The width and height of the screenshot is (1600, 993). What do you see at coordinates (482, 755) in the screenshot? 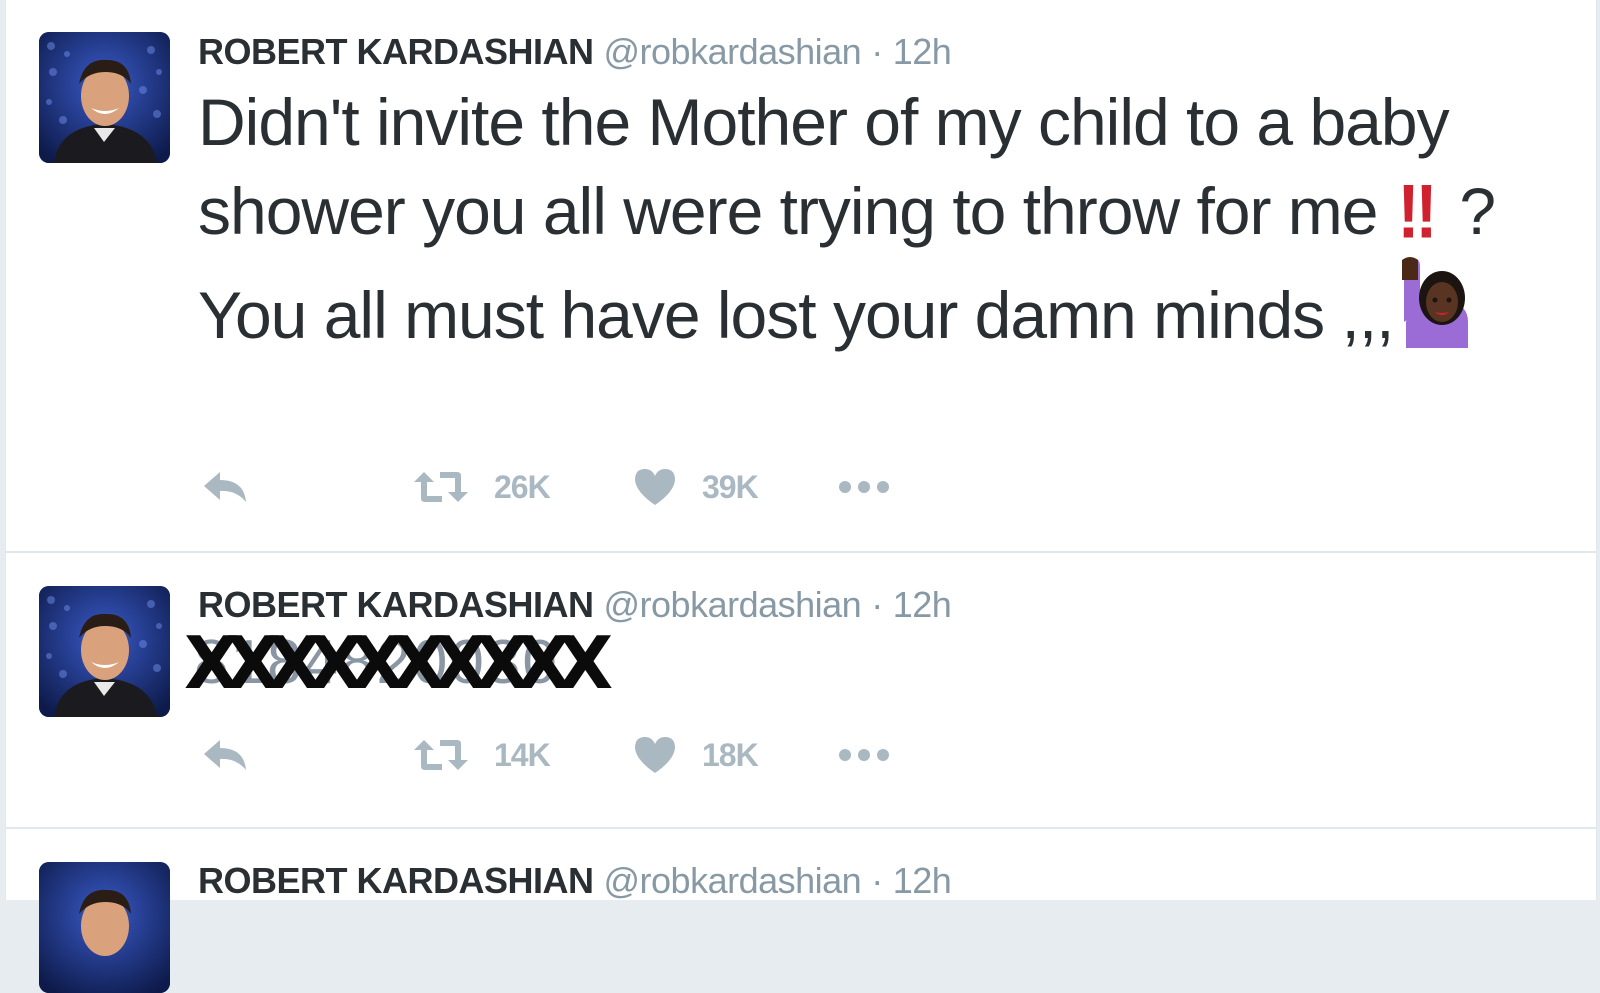
I see `retweet-button: 14K` at bounding box center [482, 755].